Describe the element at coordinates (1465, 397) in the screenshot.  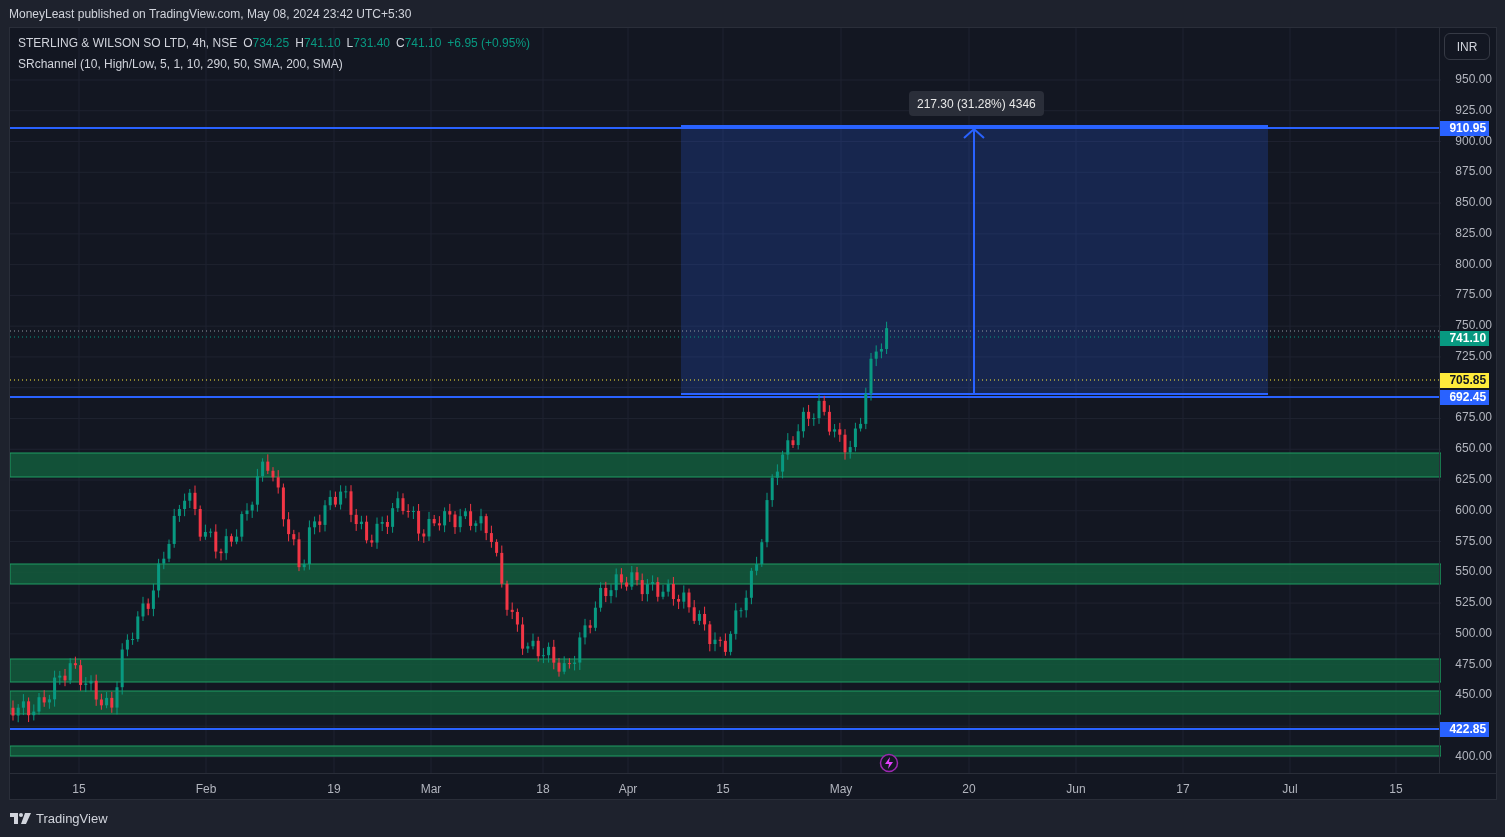
I see `price-tag: 692.45` at that location.